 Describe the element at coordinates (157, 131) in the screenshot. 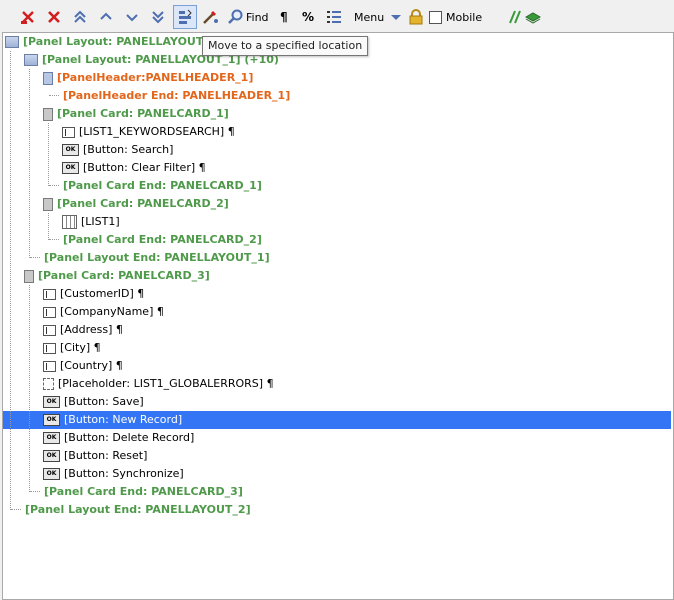

I see `tree-node-label: [LIST1_KEYWORDSEARCH] ¶` at that location.